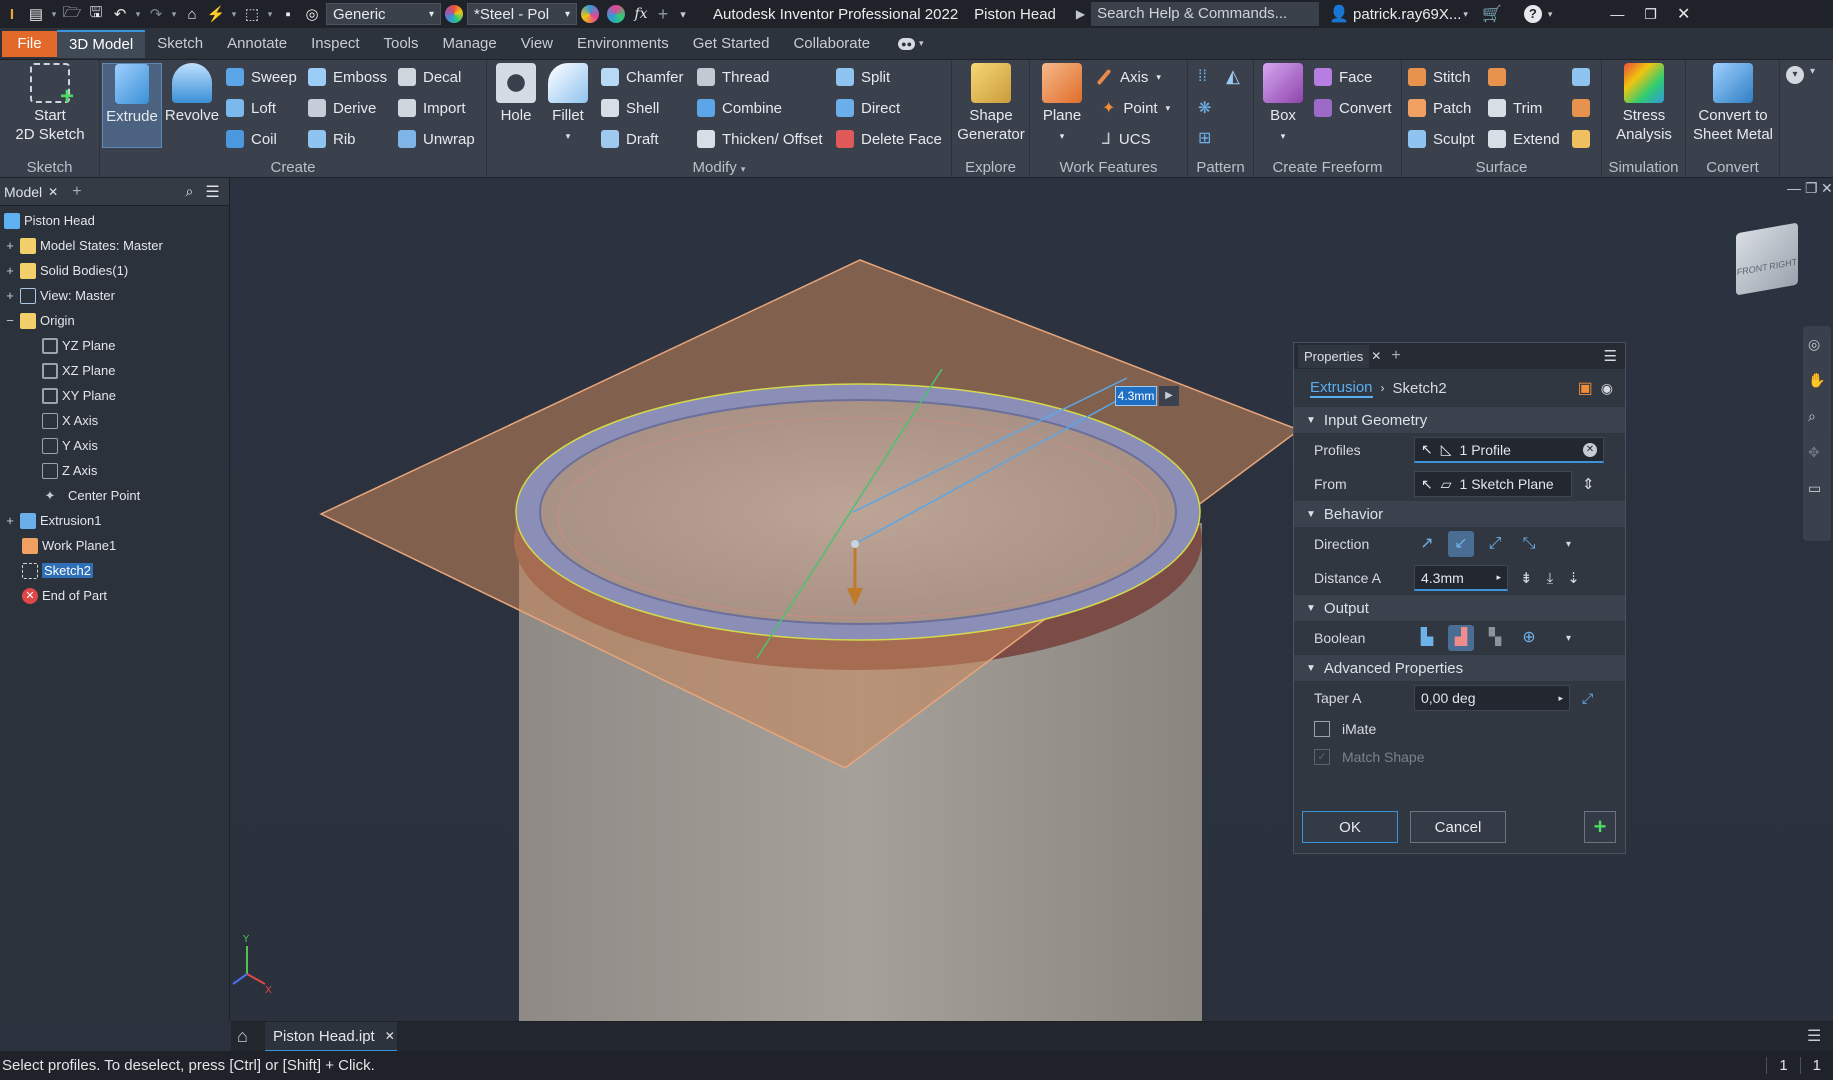 The image size is (1833, 1080). Describe the element at coordinates (1461, 578) in the screenshot. I see `distance-input: 4.3mm ▸` at that location.